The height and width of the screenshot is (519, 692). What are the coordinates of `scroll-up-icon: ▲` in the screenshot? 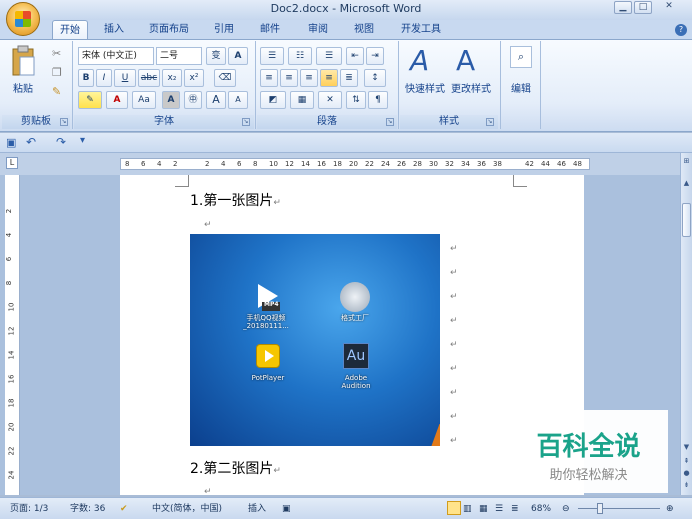 It's located at (686, 183).